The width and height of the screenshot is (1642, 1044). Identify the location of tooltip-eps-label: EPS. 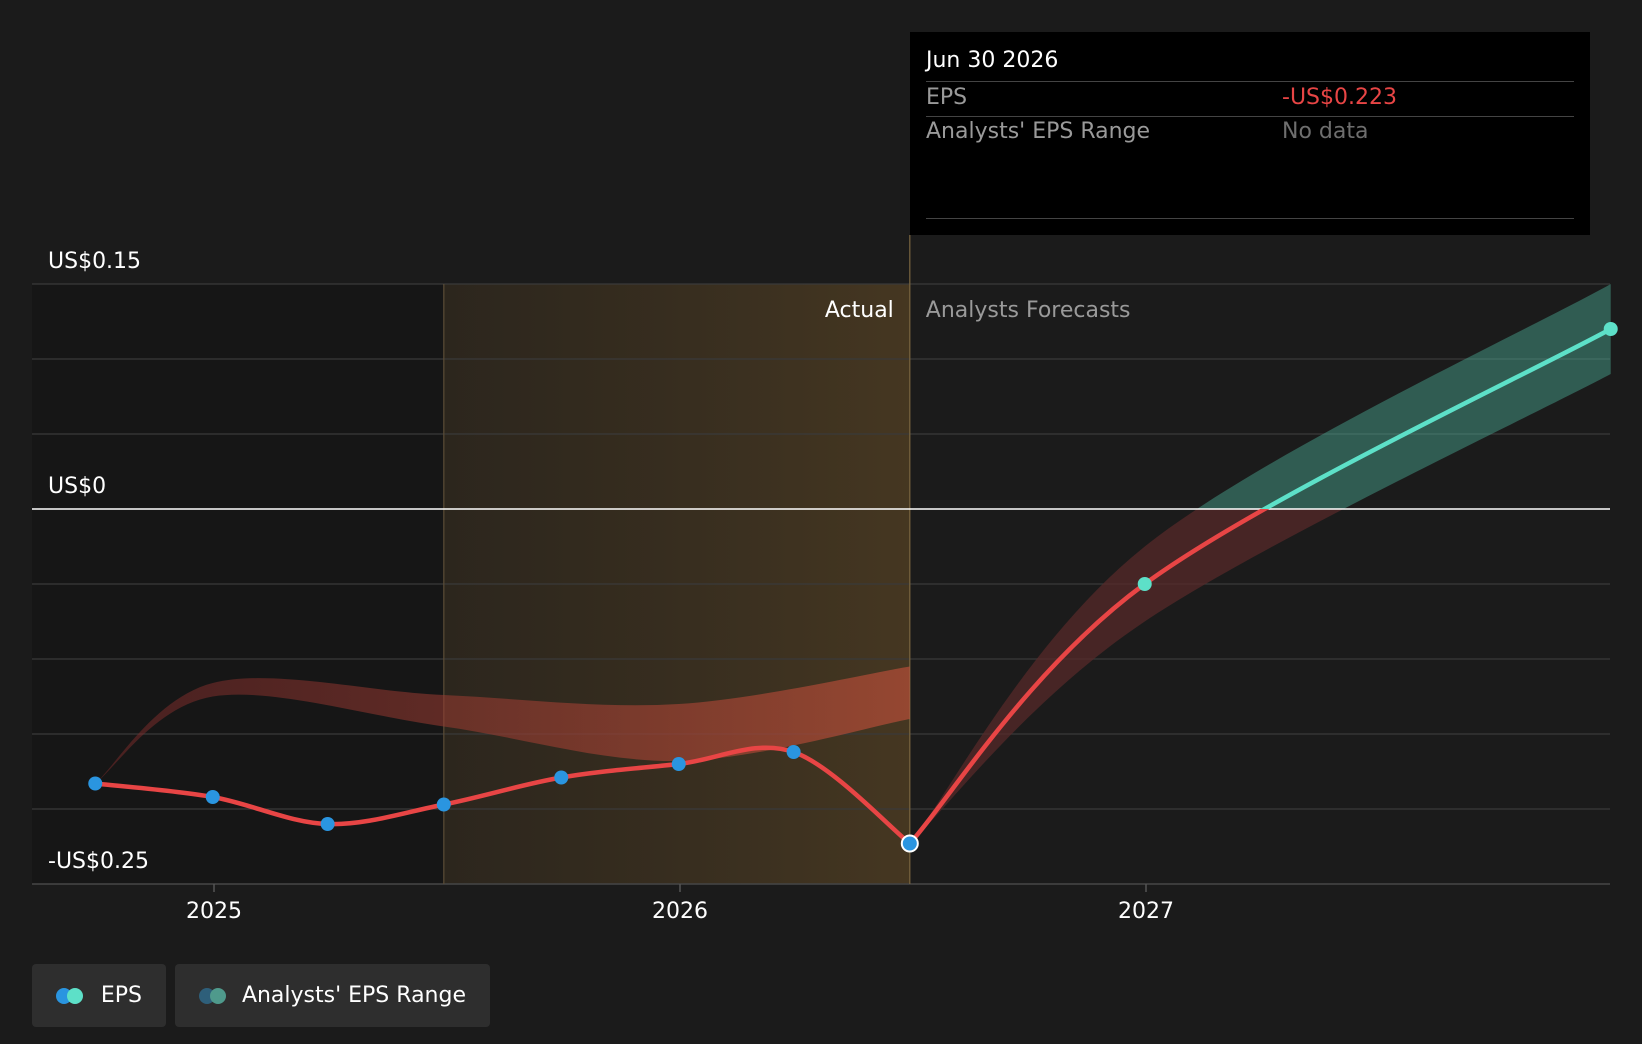
(947, 97).